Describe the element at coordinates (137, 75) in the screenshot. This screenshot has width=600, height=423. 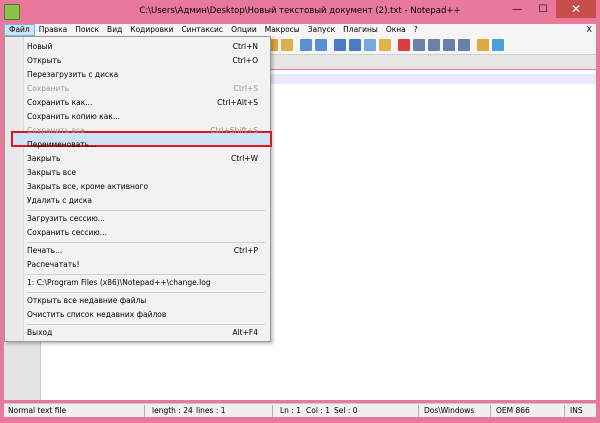
I see `menu-item-reload: Перезагрузить с диска` at that location.